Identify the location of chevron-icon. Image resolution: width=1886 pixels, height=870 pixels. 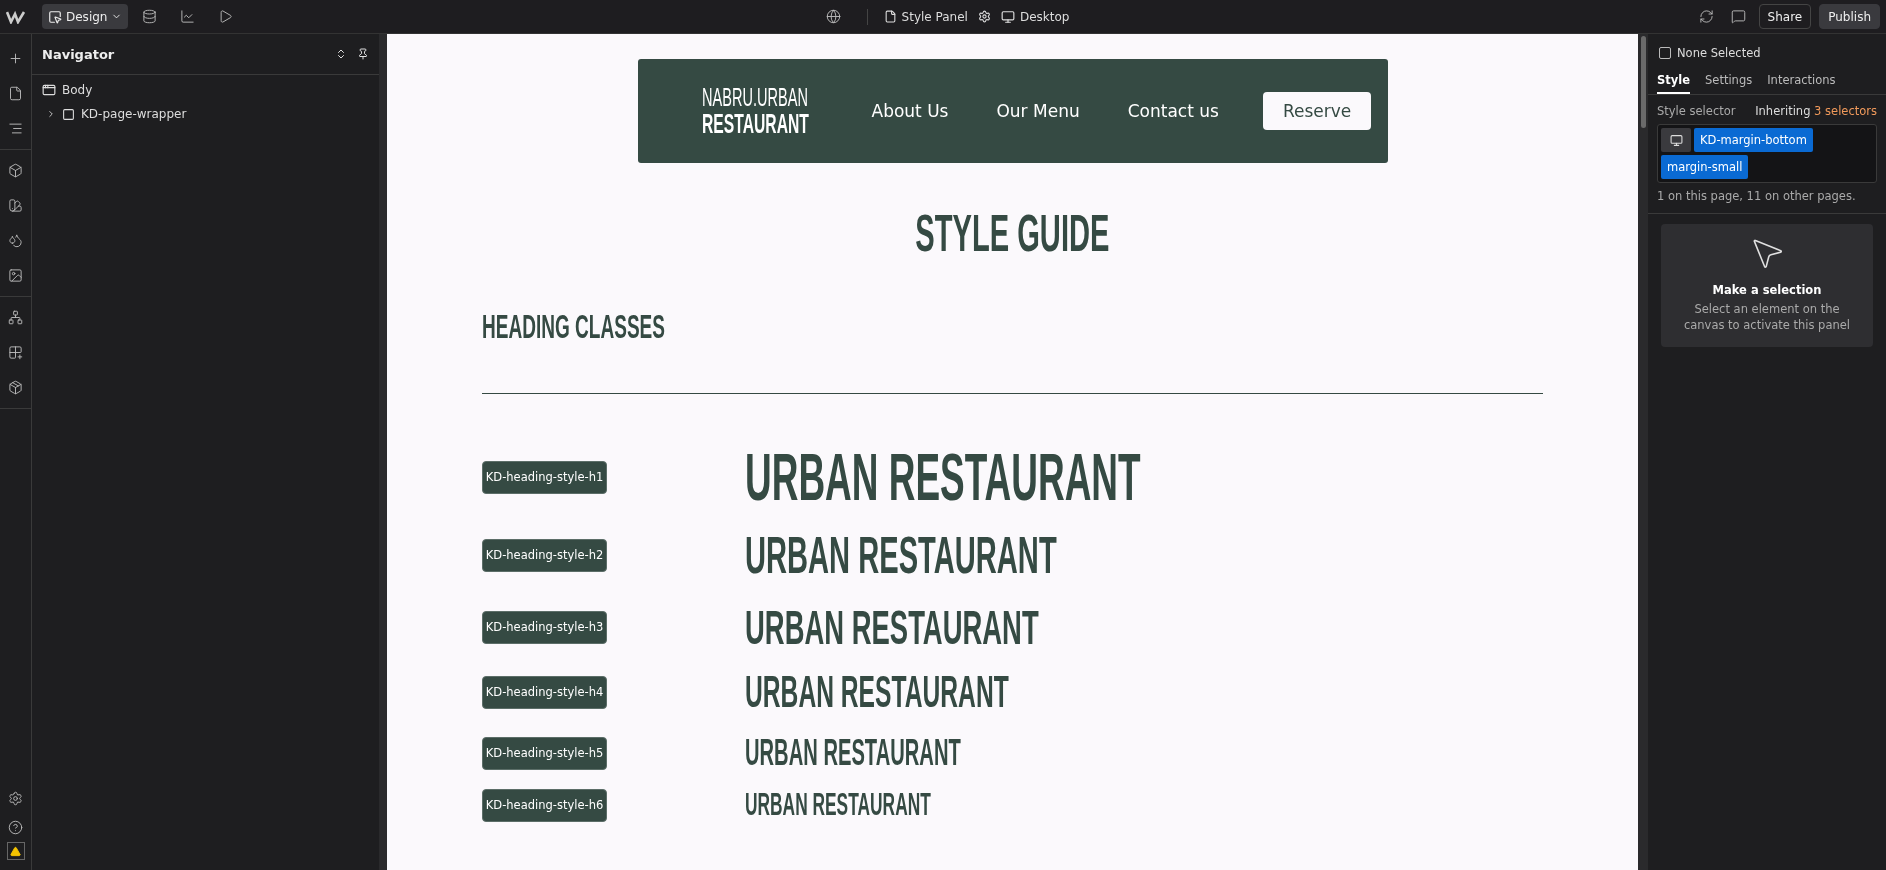
(51, 114).